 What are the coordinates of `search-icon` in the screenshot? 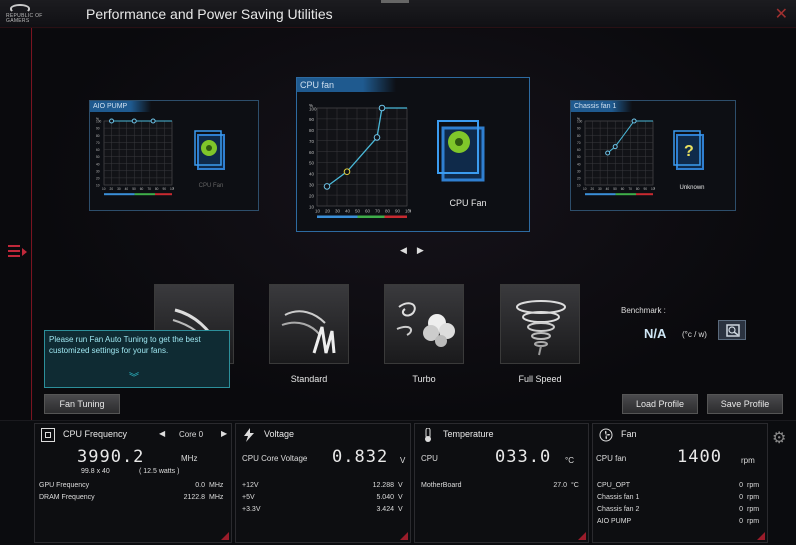 It's located at (733, 330).